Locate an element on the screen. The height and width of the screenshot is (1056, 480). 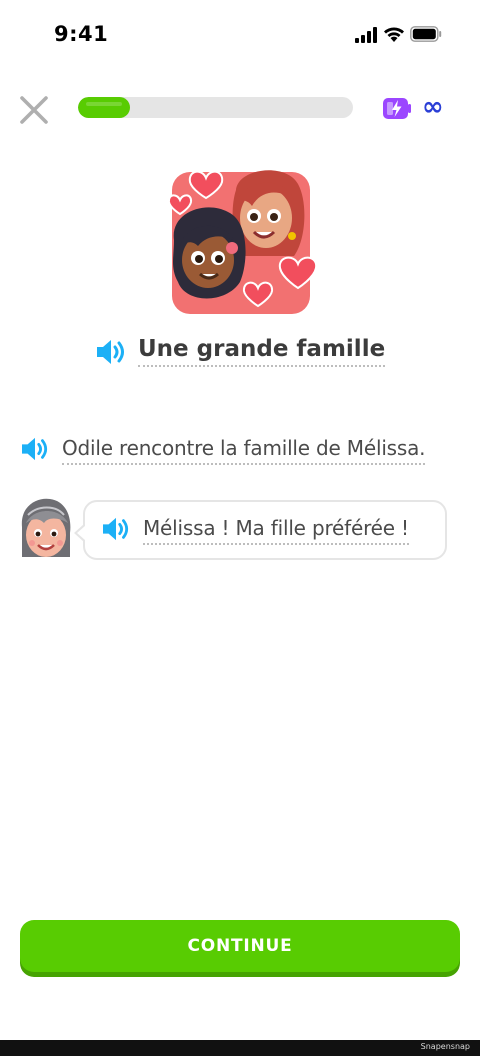
lesson-progress-bar is located at coordinates (215, 107).